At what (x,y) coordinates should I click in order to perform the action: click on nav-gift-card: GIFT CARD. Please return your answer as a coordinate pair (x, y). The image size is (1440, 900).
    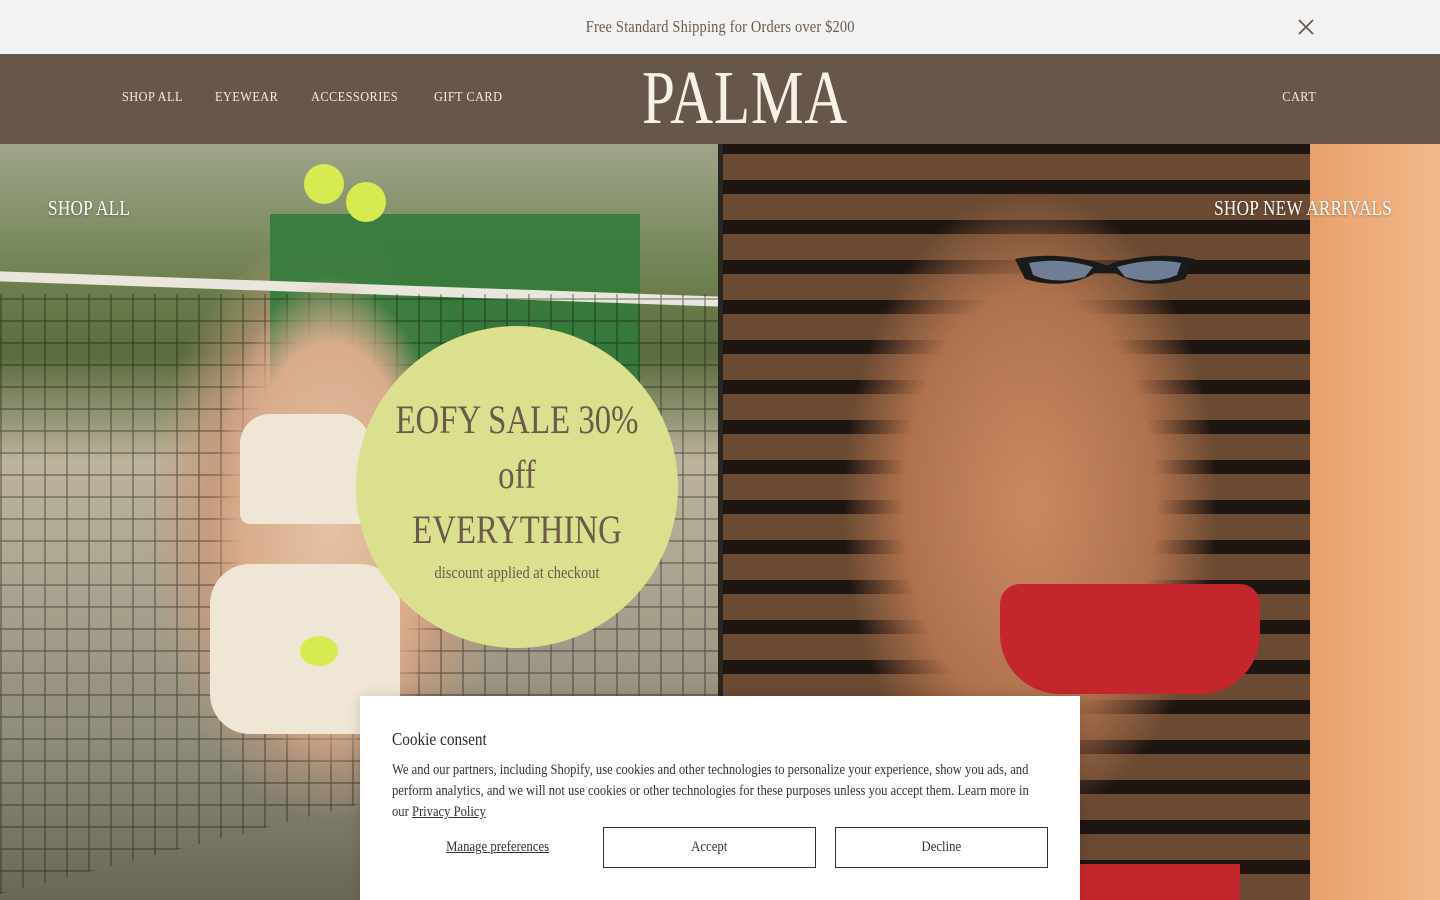
    Looking at the image, I should click on (468, 98).